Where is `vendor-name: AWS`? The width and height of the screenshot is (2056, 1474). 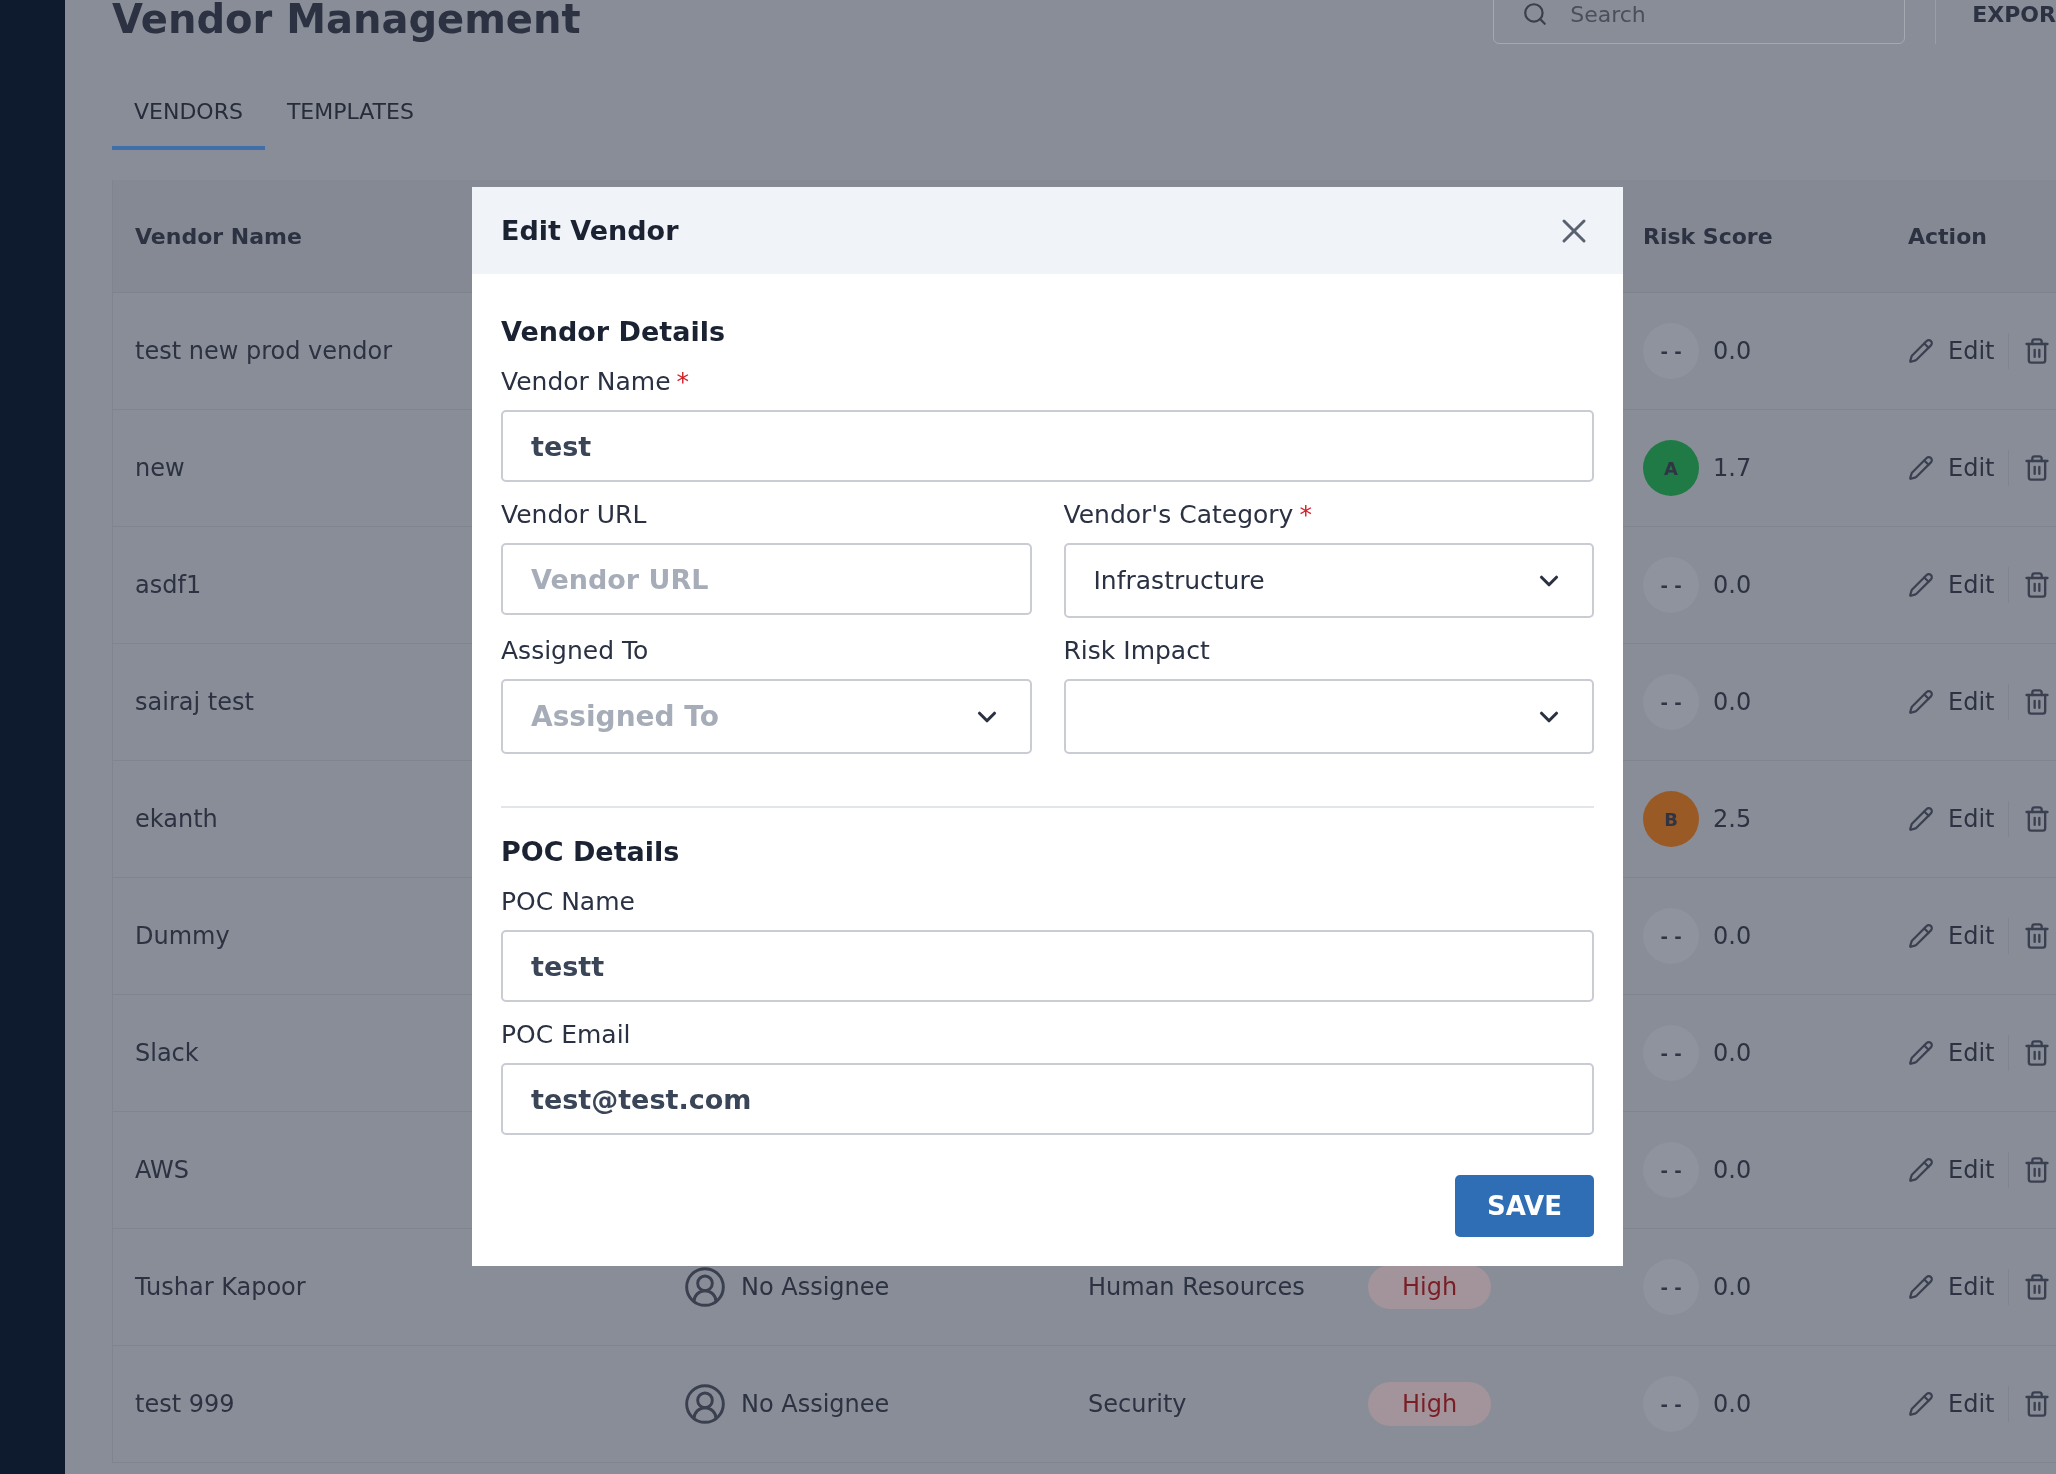 vendor-name: AWS is located at coordinates (162, 1170).